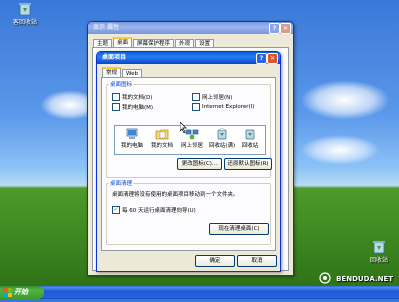 The width and height of the screenshot is (399, 302). I want to click on recycle-bin-full-icon, so click(222, 133).